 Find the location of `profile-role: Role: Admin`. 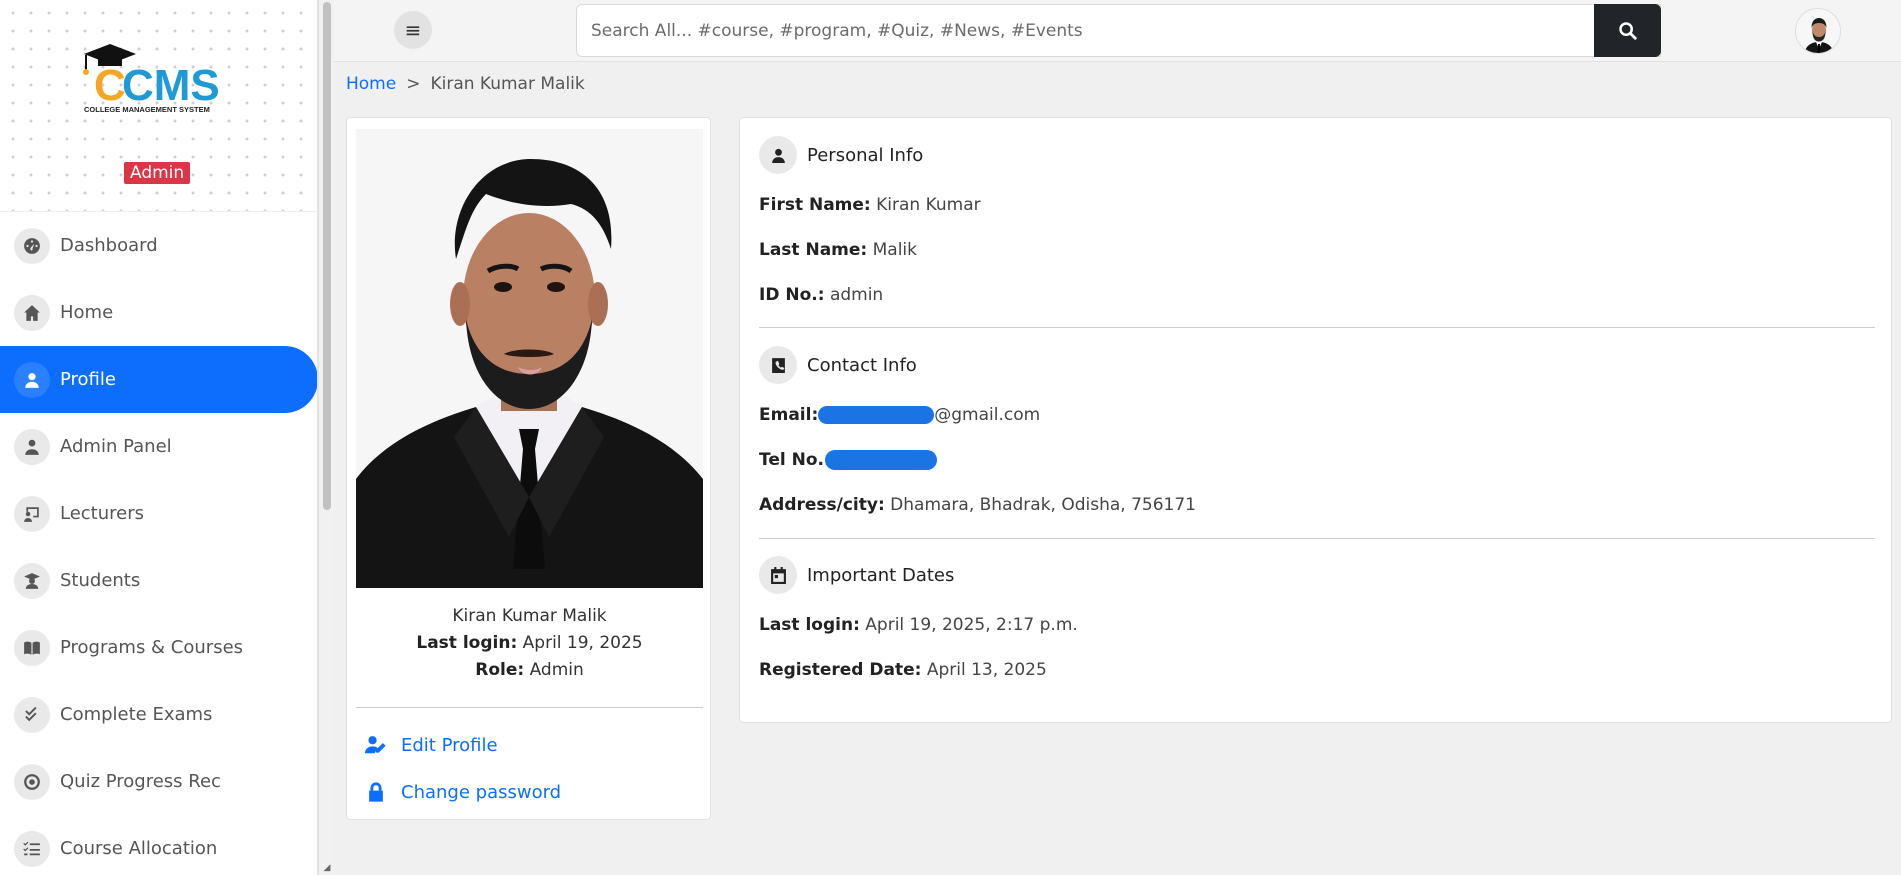

profile-role: Role: Admin is located at coordinates (529, 670).